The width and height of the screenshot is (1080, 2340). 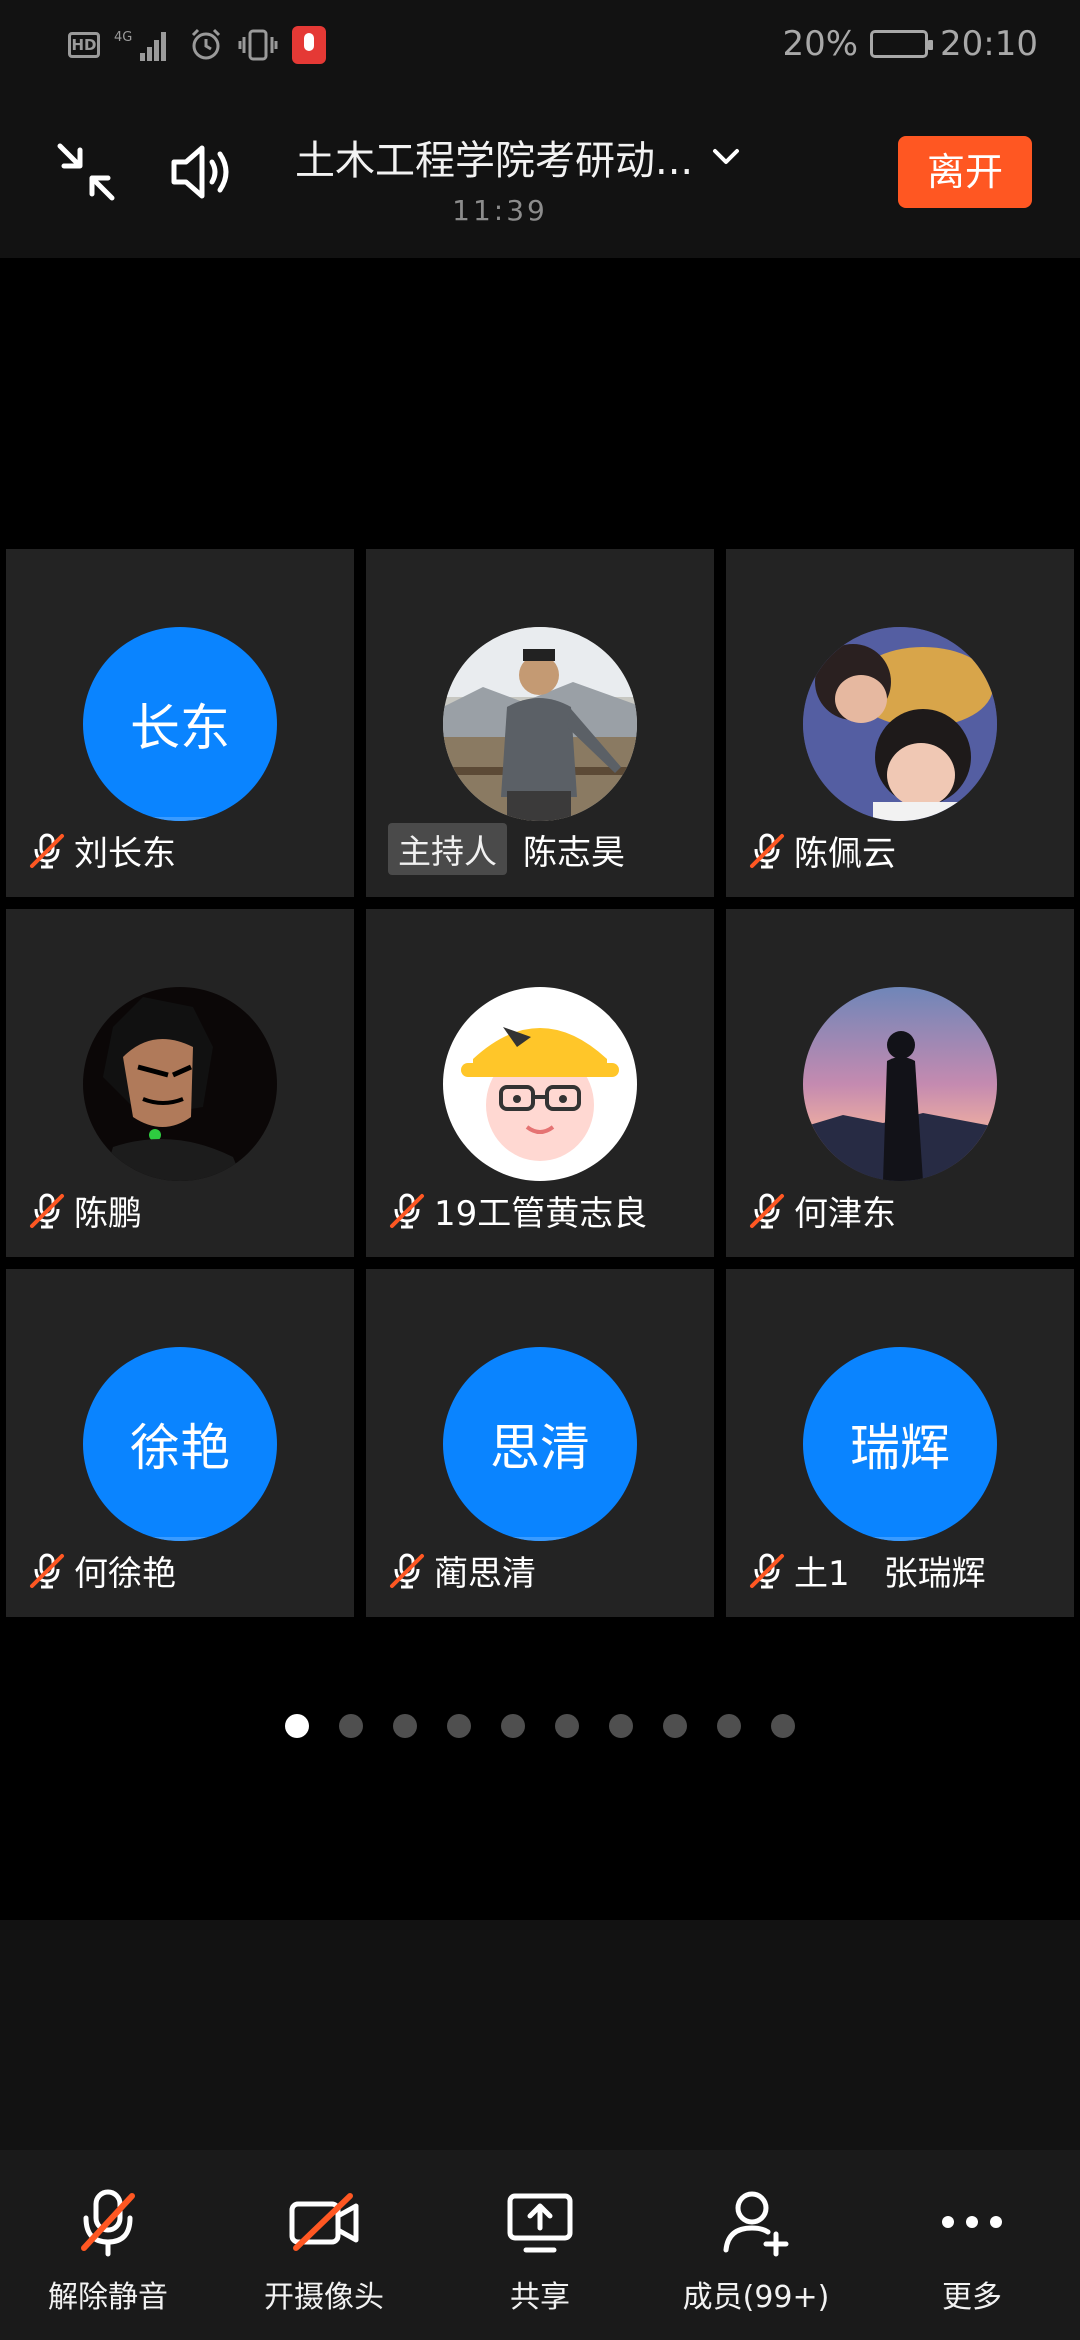 I want to click on avatar: 思清, so click(x=540, y=1444).